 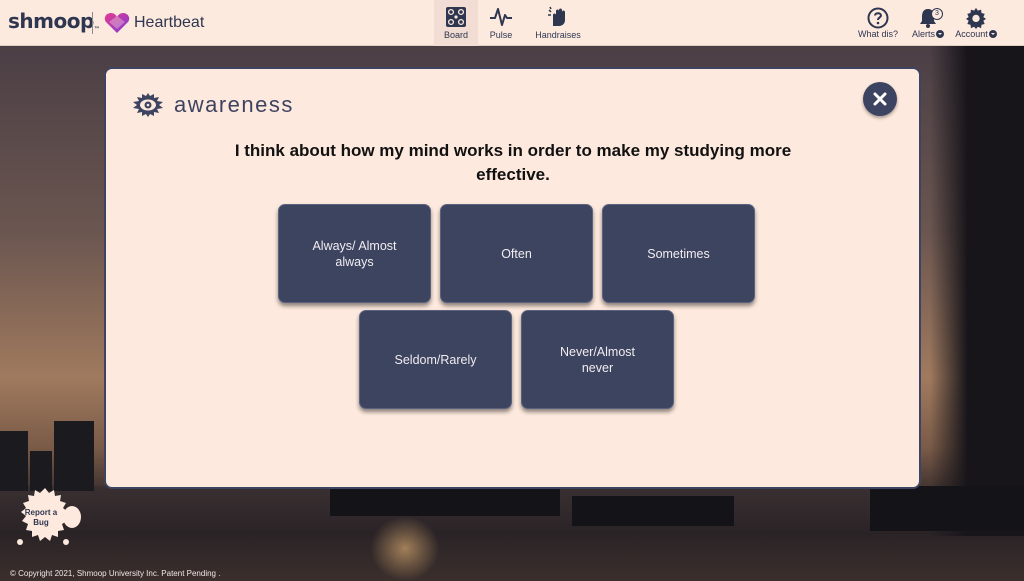 What do you see at coordinates (405, 548) in the screenshot?
I see `sun-reflection` at bounding box center [405, 548].